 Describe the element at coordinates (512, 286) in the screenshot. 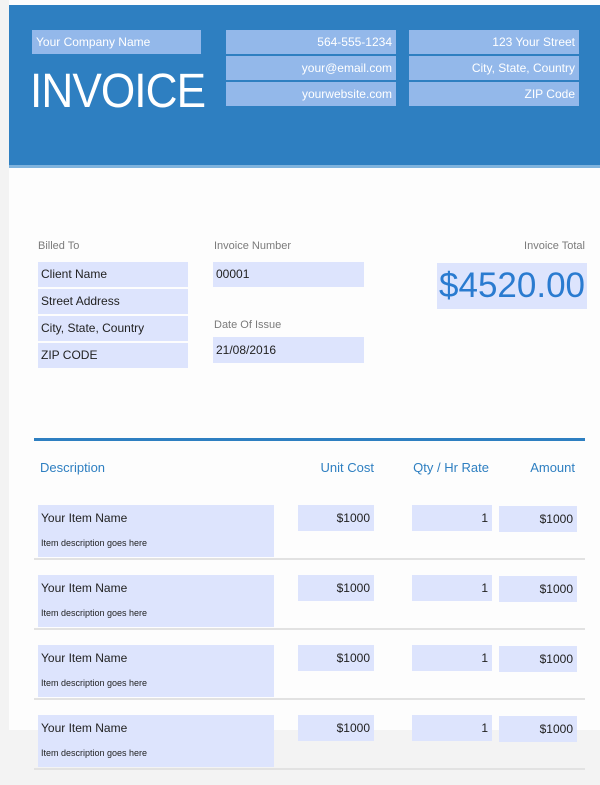

I see `invoice-total-value: $4520.00` at that location.